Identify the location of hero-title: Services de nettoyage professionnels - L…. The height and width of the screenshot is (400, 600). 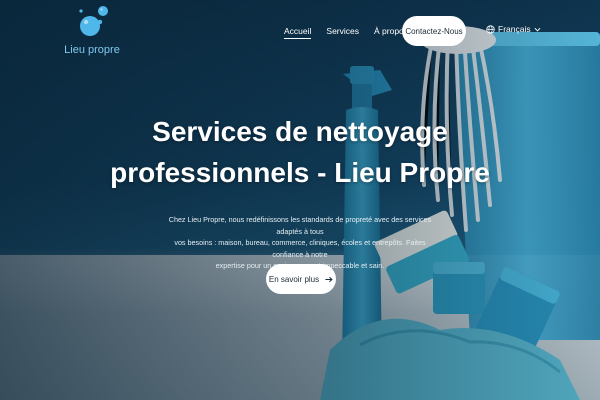
(300, 152).